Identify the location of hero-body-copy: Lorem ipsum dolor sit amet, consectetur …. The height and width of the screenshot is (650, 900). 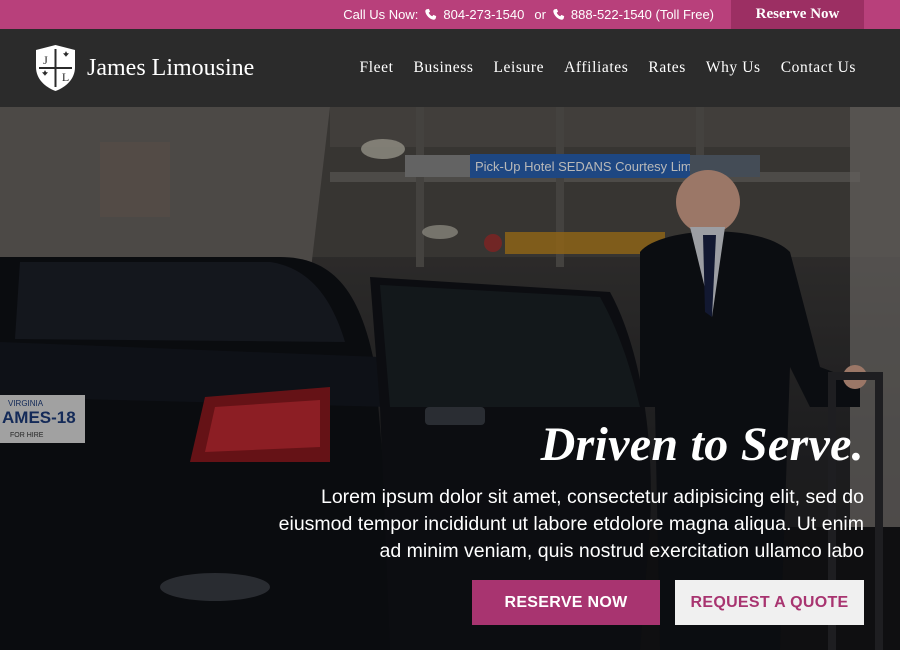
(571, 524).